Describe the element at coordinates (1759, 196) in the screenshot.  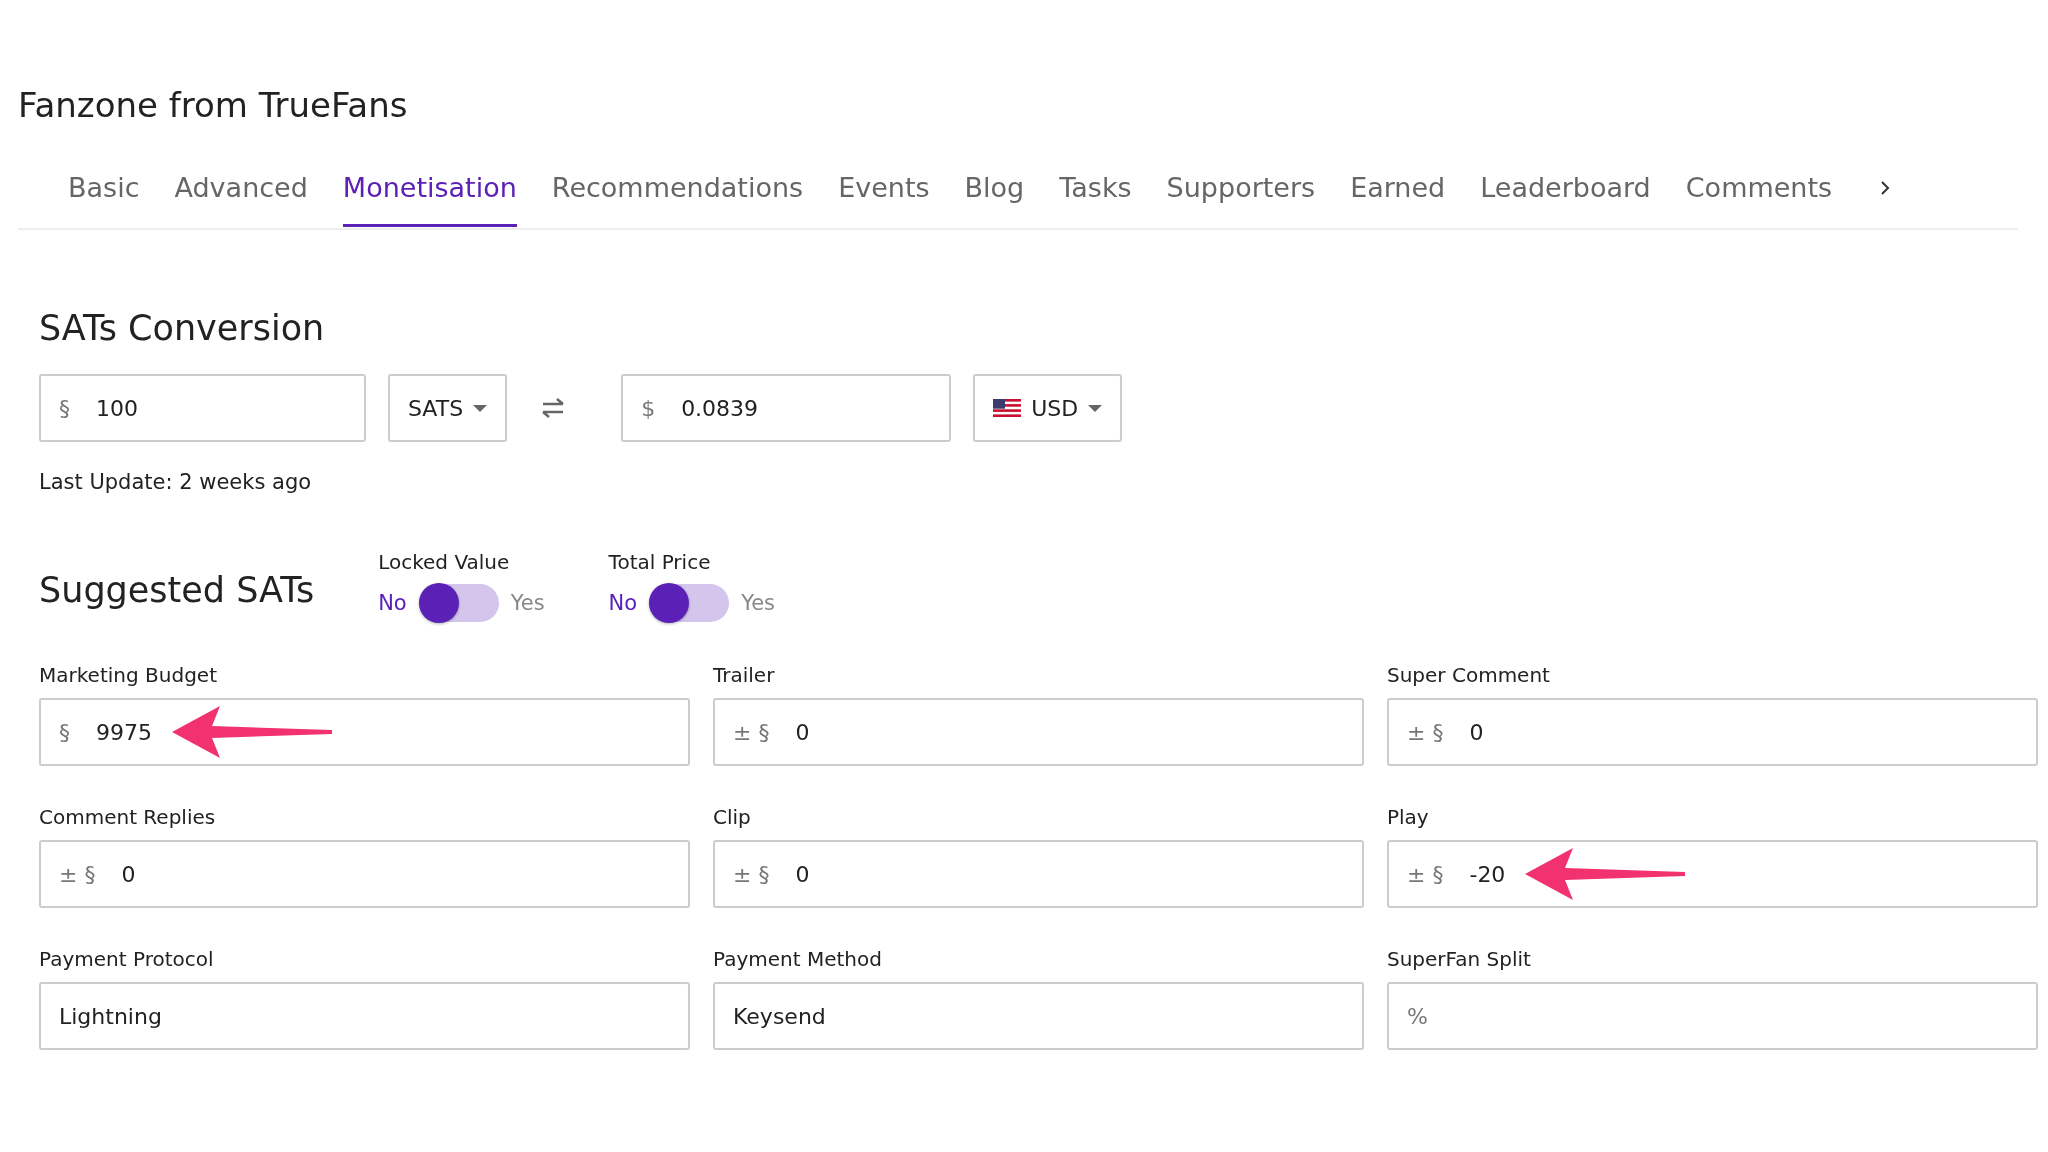
I see `tab: Comments` at that location.